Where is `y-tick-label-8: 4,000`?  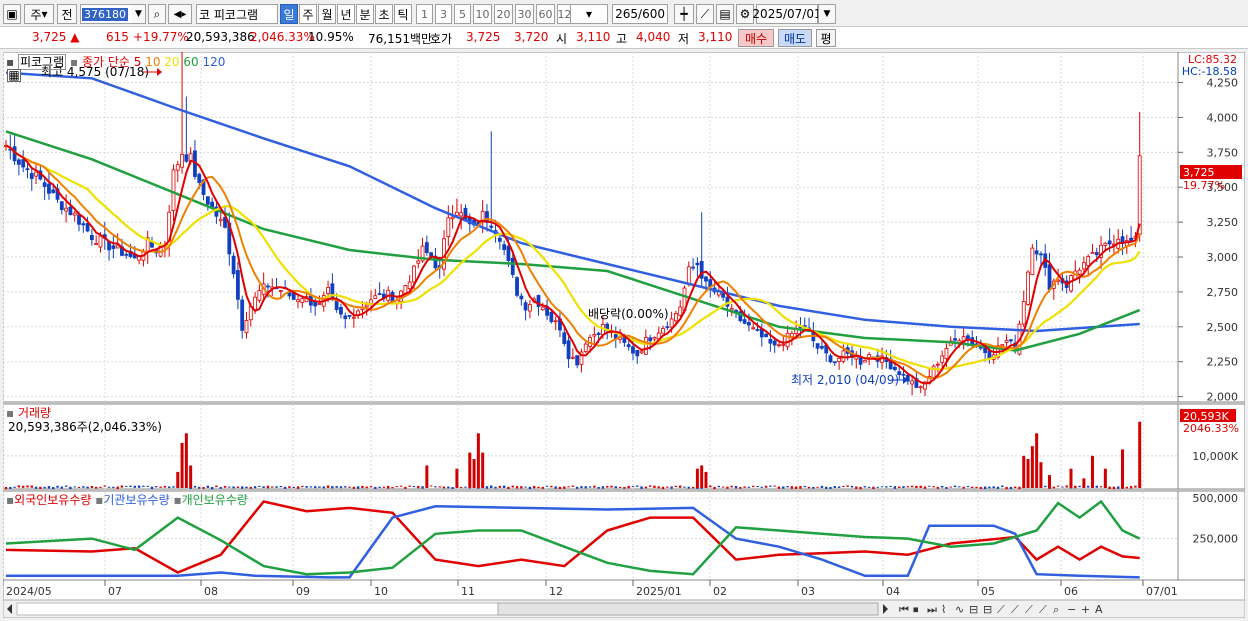 y-tick-label-8: 4,000 is located at coordinates (1223, 117).